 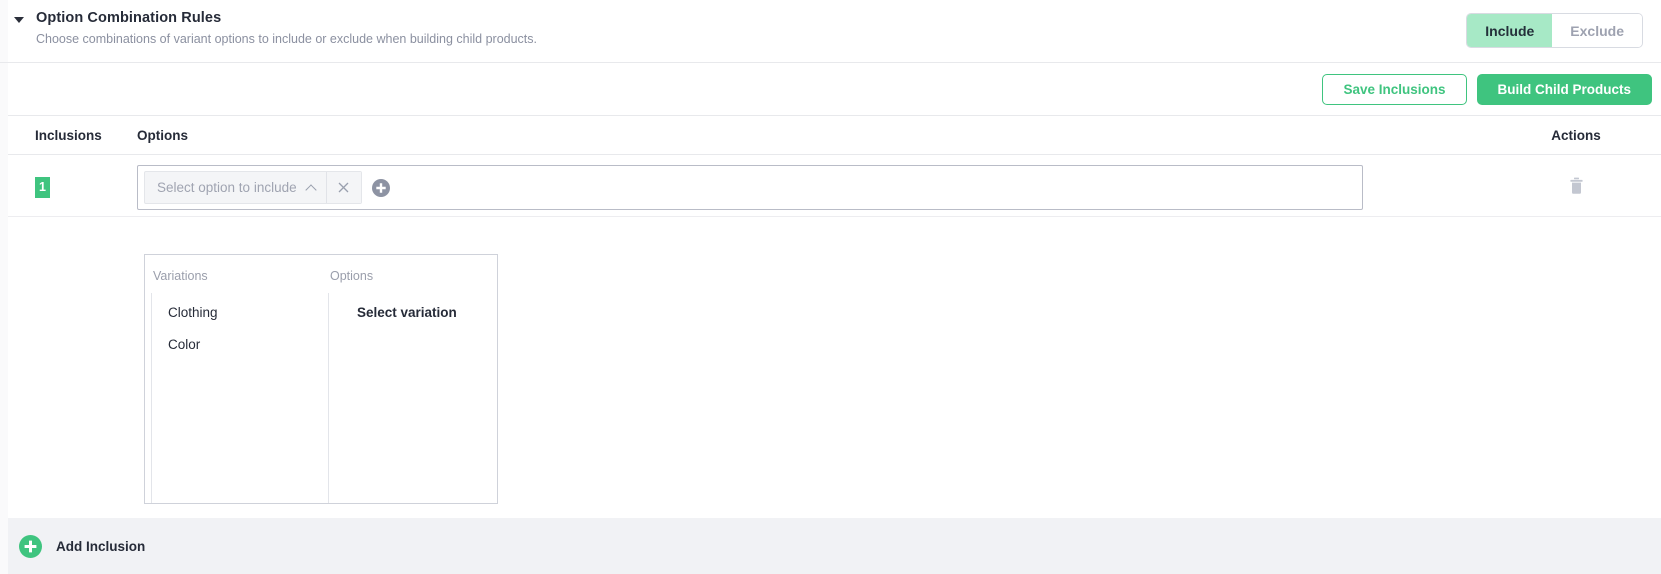 I want to click on option-select-placeholder: Select option to include, so click(x=227, y=187).